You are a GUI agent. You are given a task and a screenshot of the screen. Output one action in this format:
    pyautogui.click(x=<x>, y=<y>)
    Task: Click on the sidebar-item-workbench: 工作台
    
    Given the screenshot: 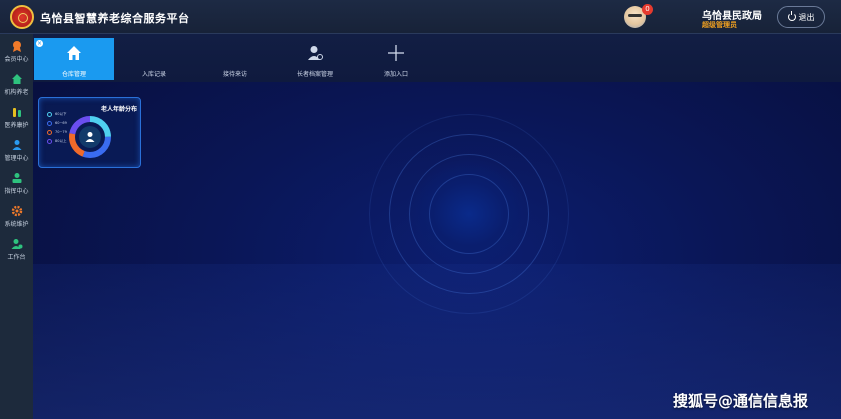 What is the action you would take?
    pyautogui.click(x=16, y=251)
    